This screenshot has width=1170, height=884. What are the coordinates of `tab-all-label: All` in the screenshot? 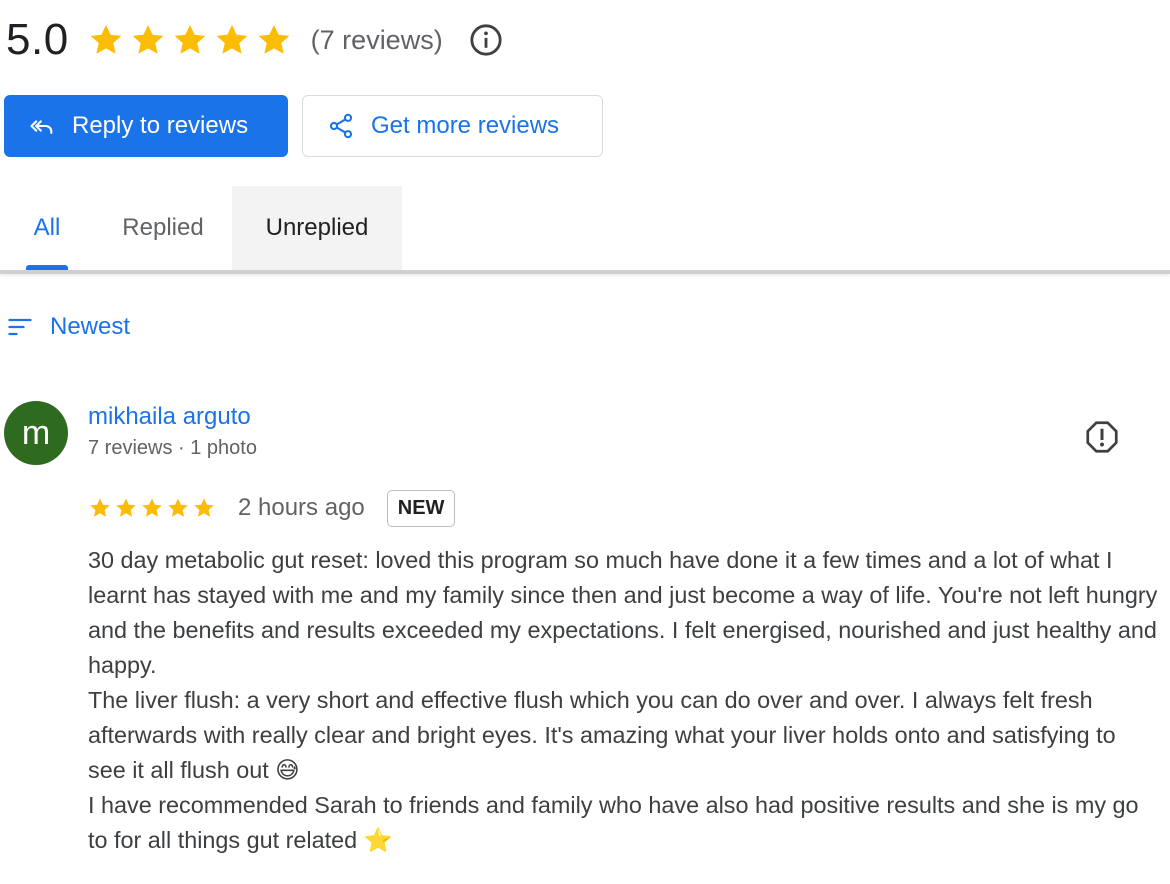 It's located at (47, 227).